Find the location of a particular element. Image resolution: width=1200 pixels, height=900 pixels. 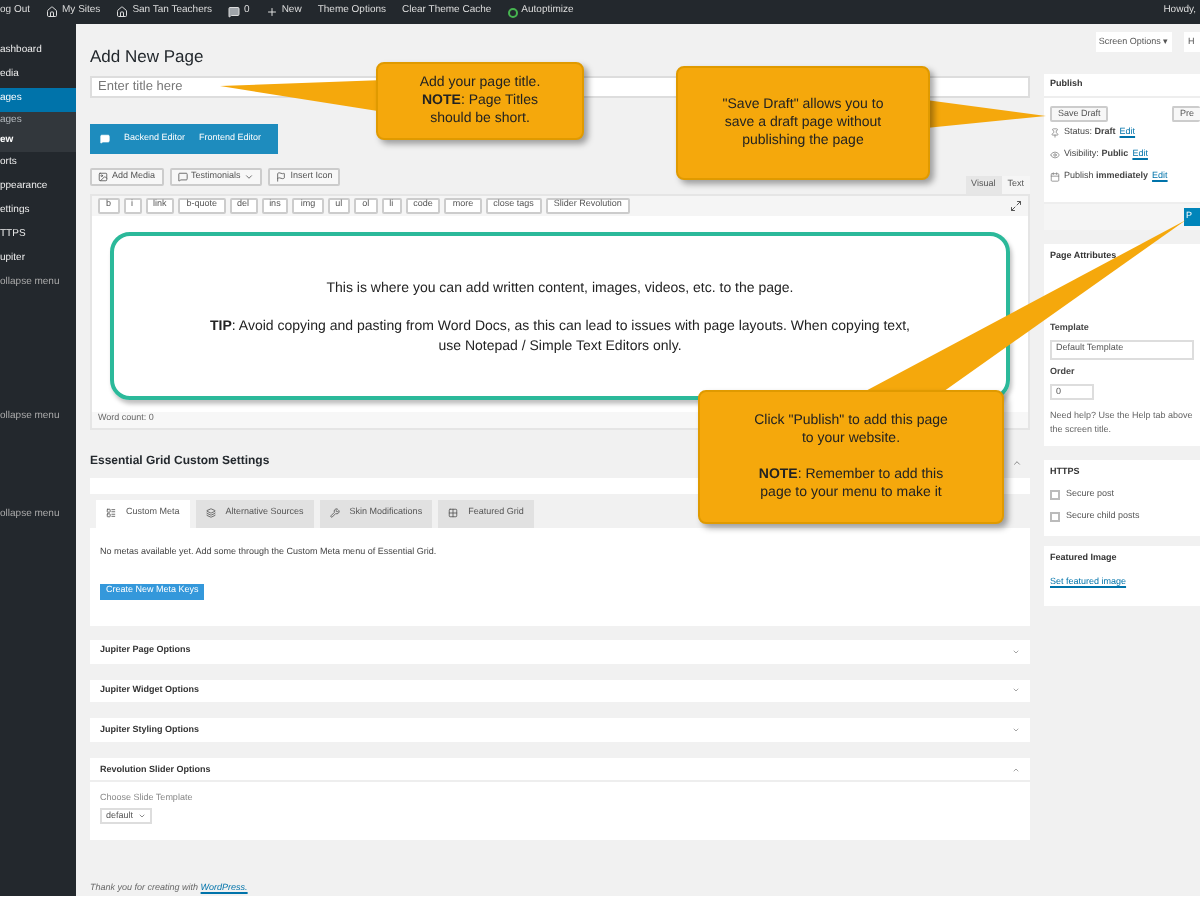

home-icon is located at coordinates (122, 12).